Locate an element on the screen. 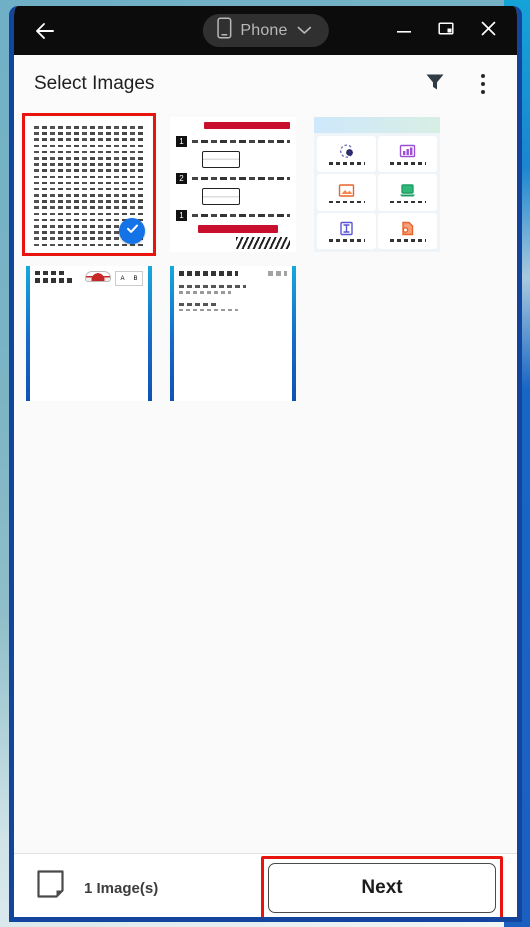  thumbnail-preview-app-grid is located at coordinates (377, 184).